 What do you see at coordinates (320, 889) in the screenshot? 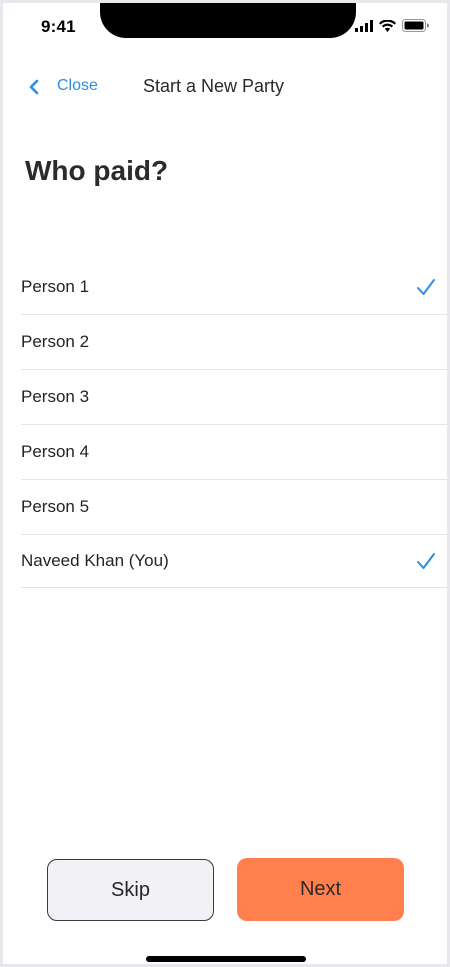
I see `next-button: Next` at bounding box center [320, 889].